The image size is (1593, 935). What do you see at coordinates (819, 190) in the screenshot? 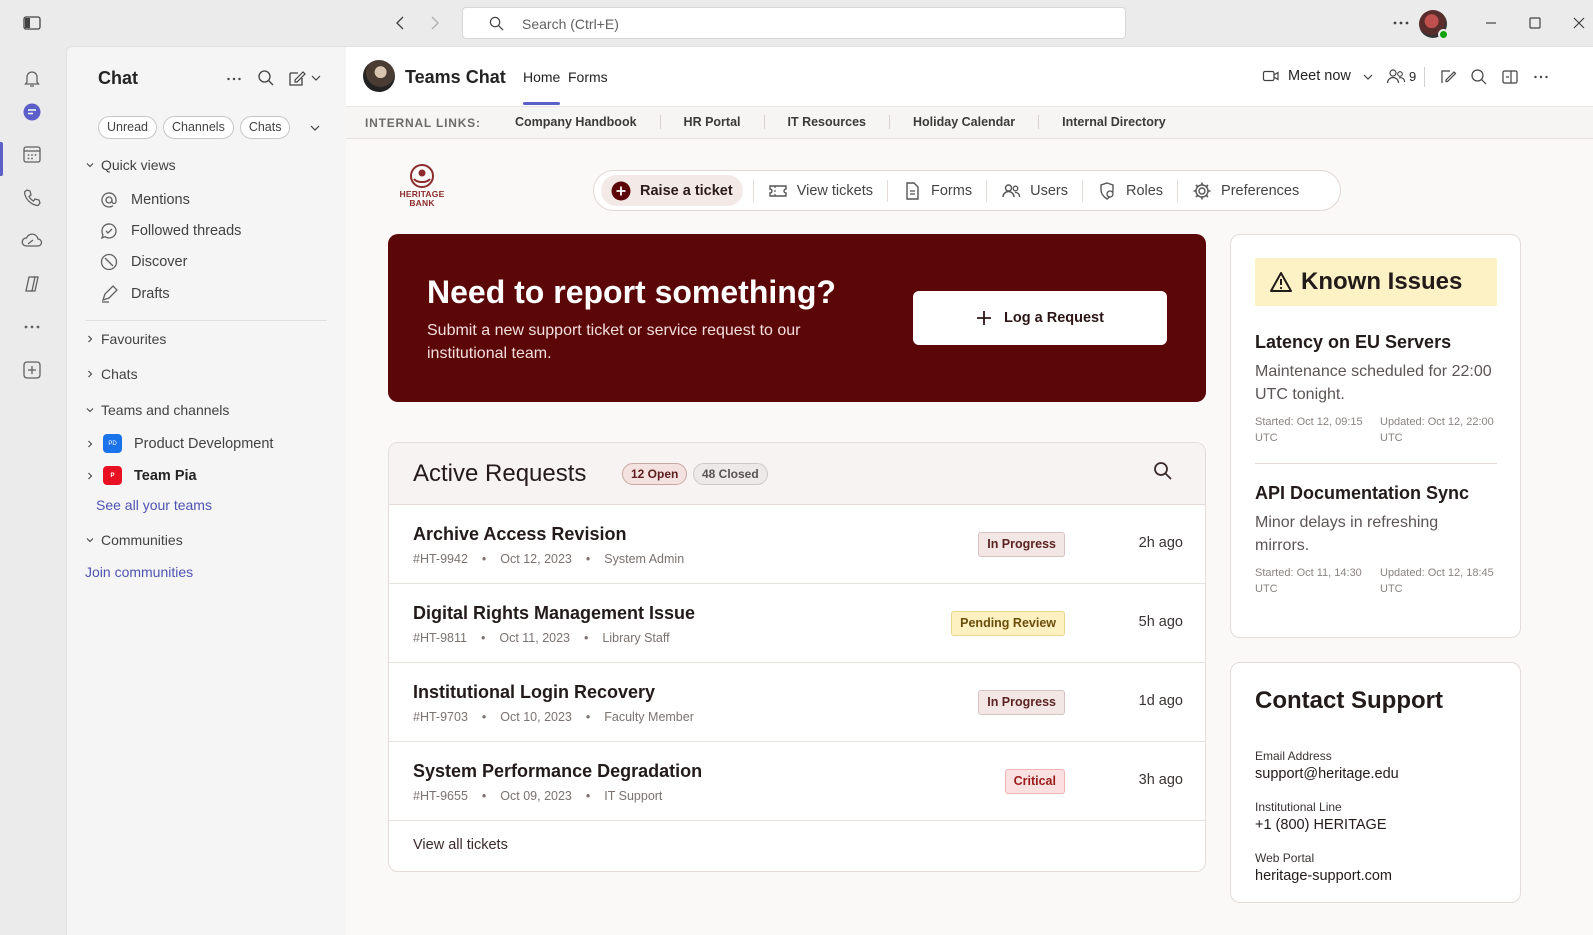
I see `nav-view-tickets: View tickets` at bounding box center [819, 190].